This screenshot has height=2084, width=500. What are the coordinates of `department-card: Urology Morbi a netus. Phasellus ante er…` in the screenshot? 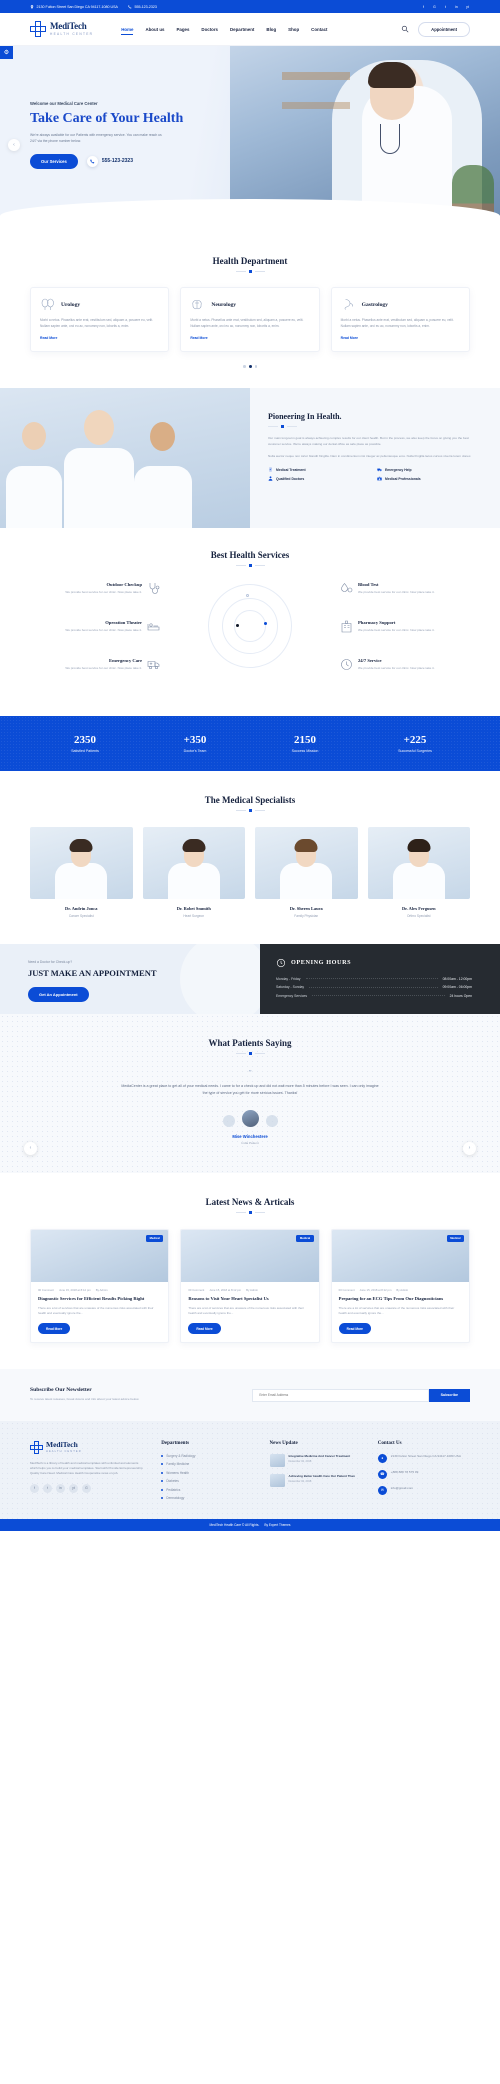 It's located at (100, 320).